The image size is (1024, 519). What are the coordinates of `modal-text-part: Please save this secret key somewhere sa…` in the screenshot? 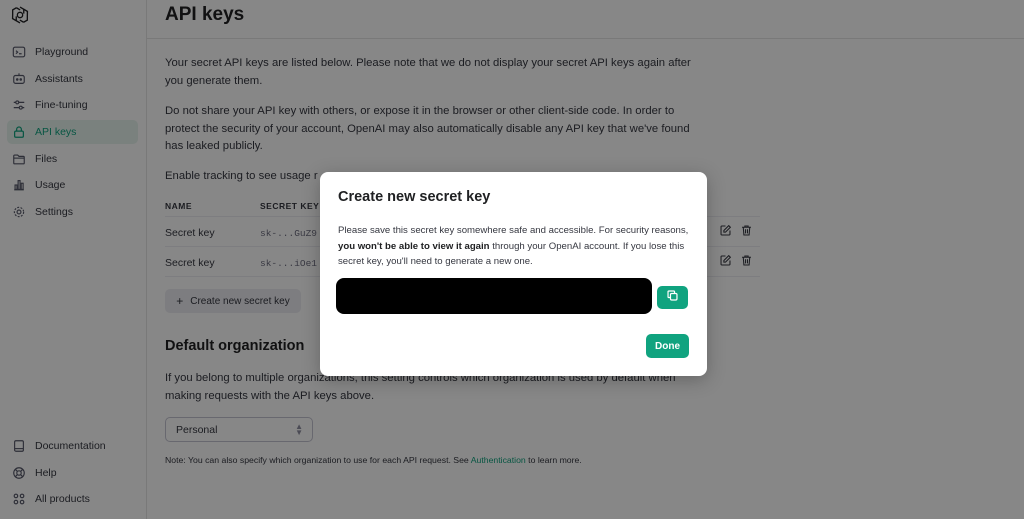 It's located at (513, 230).